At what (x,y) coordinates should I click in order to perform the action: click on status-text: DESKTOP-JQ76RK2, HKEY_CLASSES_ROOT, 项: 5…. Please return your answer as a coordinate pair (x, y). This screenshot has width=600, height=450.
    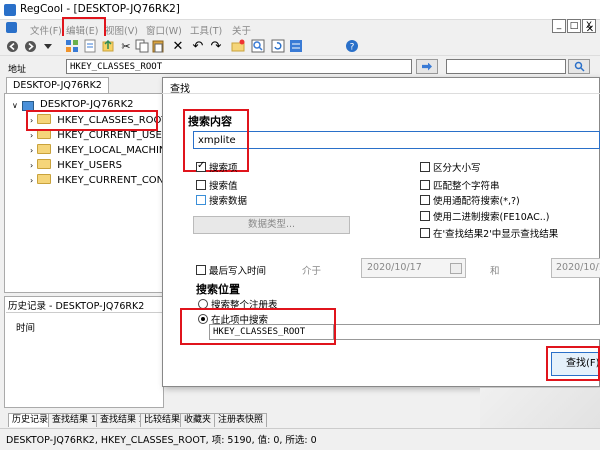
    Looking at the image, I should click on (161, 440).